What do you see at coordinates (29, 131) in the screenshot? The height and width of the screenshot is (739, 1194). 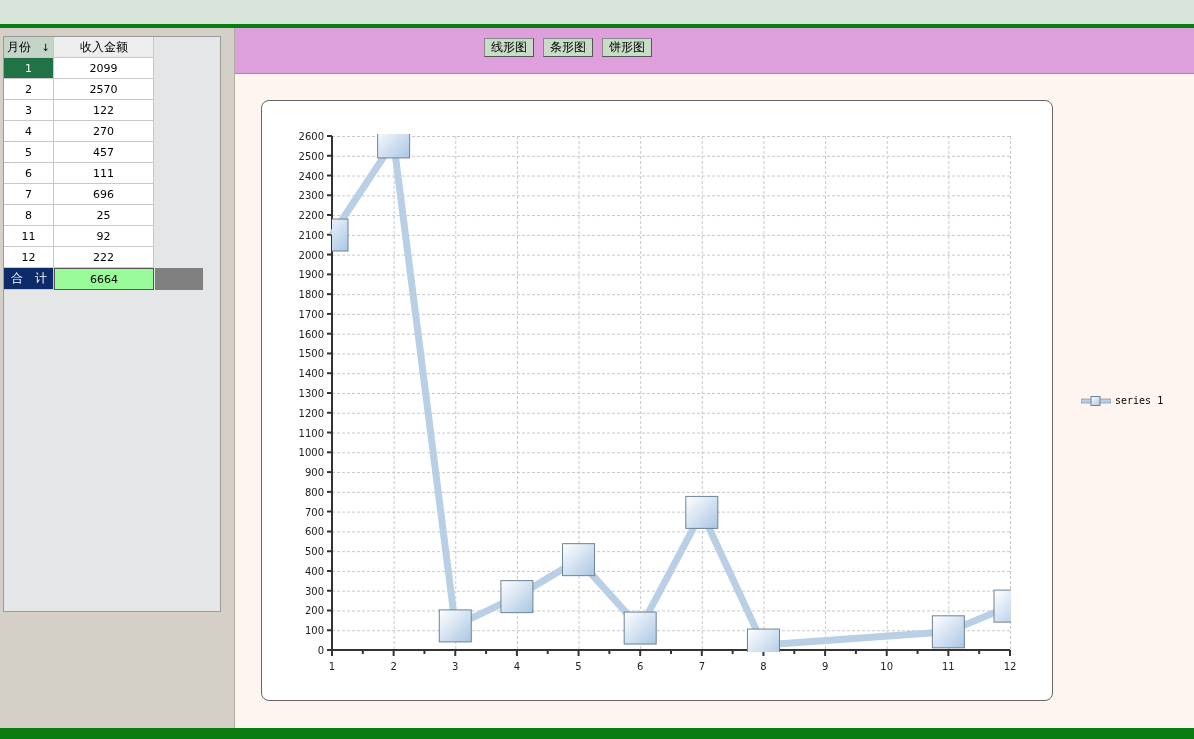 I see `table-cell: 4` at bounding box center [29, 131].